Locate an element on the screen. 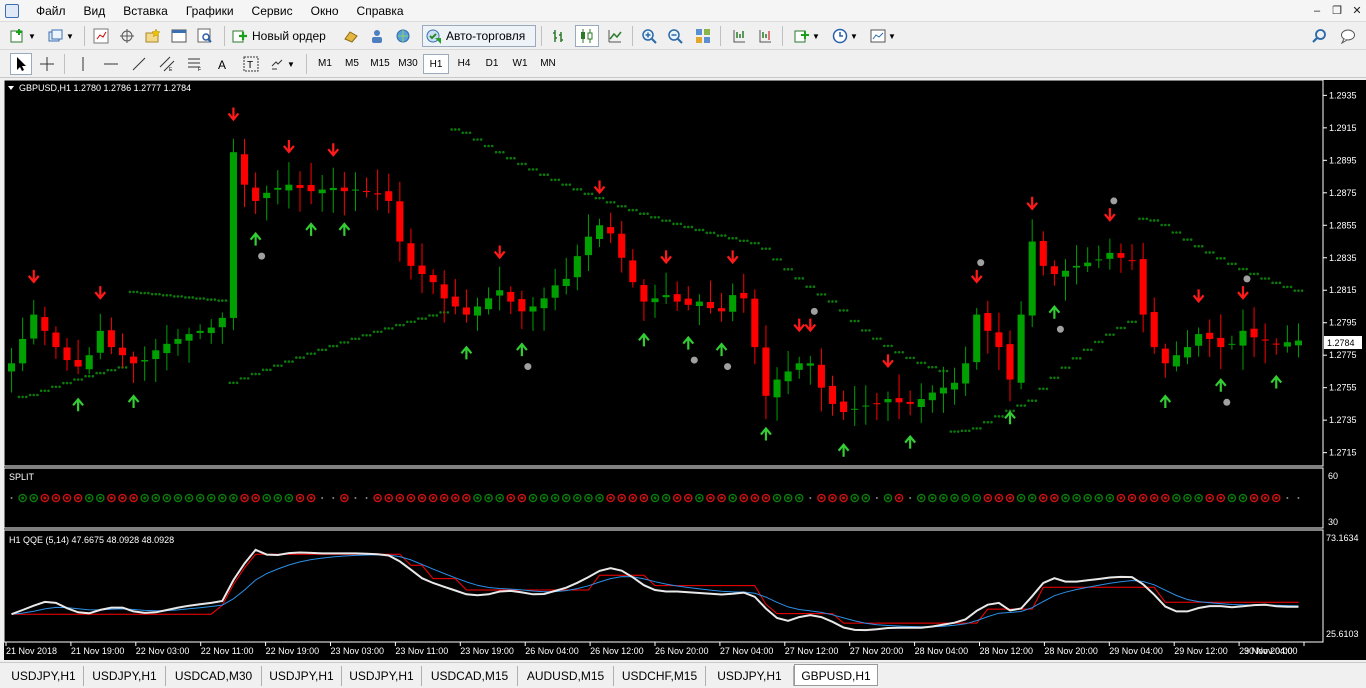 The image size is (1366, 688). tab-usdcad-m30: USDCAD,M30 is located at coordinates (214, 676).